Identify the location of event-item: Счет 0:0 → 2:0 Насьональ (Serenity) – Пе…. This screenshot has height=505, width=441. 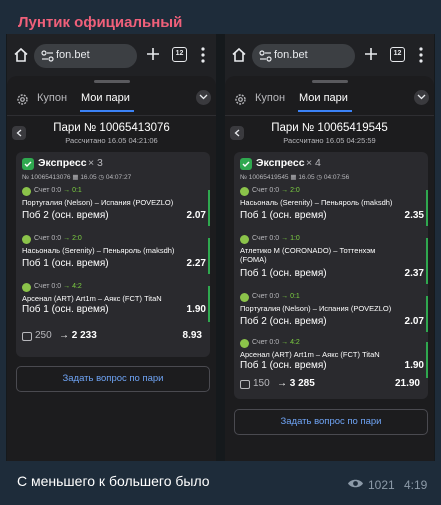
(116, 258).